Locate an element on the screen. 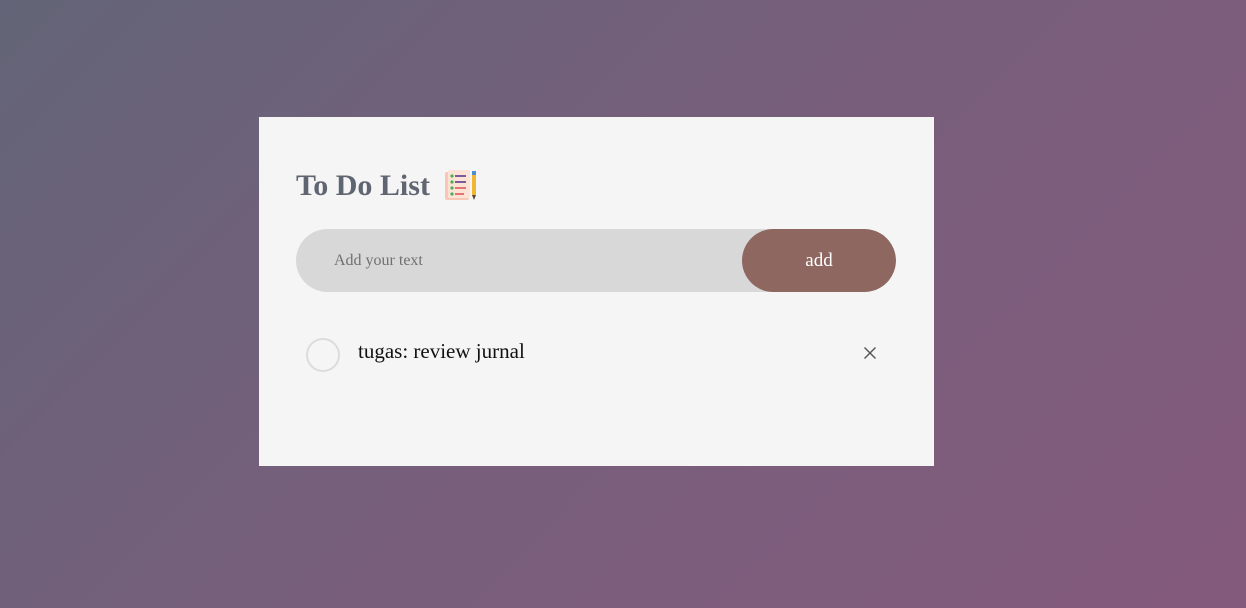 Image resolution: width=1246 pixels, height=608 pixels. app-title-text: To Do List is located at coordinates (363, 185).